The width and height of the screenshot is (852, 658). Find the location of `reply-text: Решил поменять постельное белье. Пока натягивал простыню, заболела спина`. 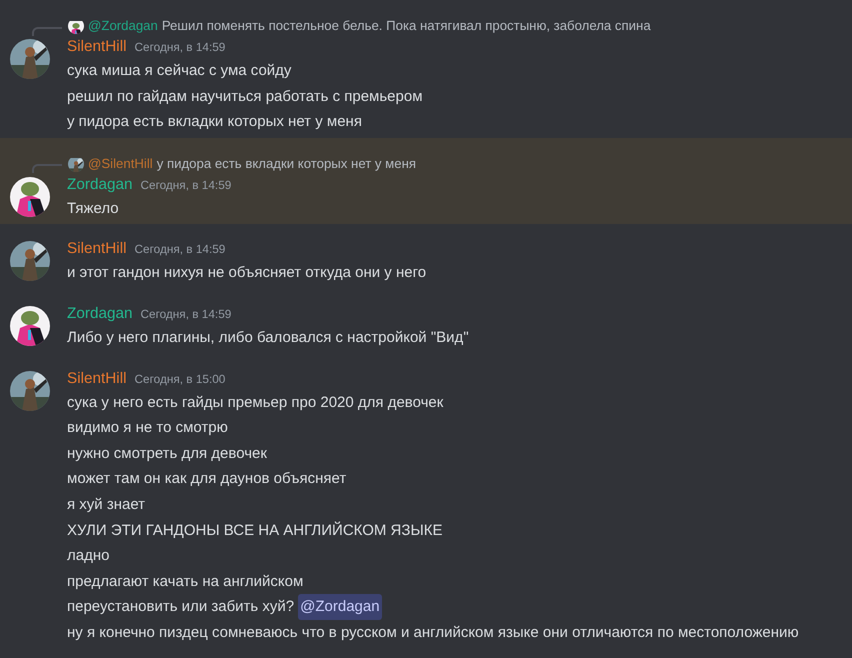

reply-text: Решил поменять постельное белье. Пока натягивал простыню, заболела спина is located at coordinates (406, 26).